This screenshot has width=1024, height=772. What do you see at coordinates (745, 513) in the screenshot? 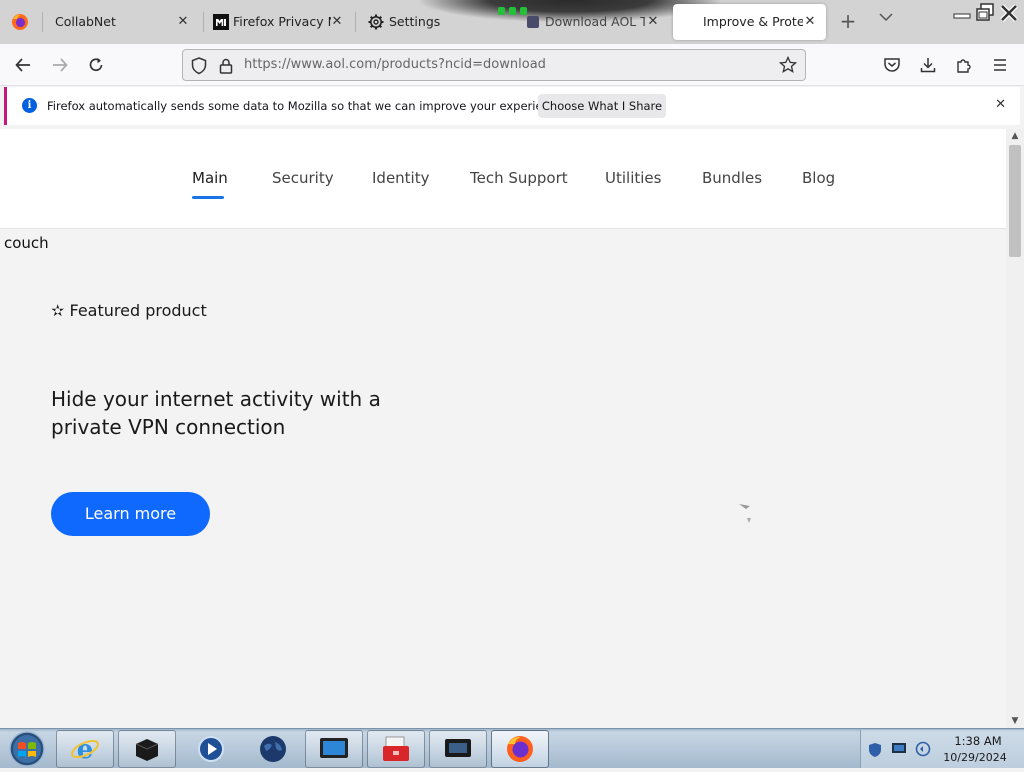
I see `loading-spinner-icon` at bounding box center [745, 513].